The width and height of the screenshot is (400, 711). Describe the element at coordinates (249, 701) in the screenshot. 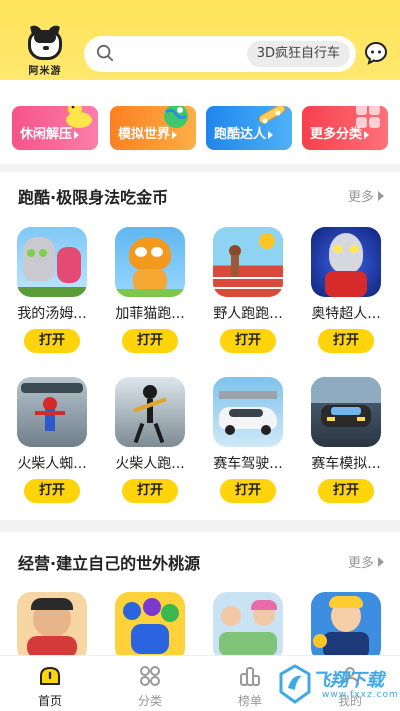

I see `nav-ranking-label: 榜单` at that location.